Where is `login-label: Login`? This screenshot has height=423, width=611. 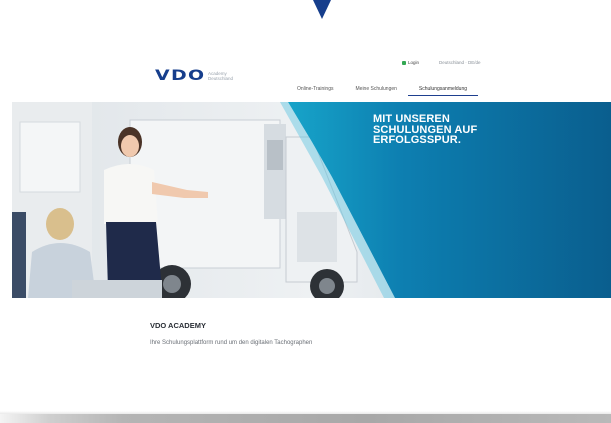
login-label: Login is located at coordinates (414, 62).